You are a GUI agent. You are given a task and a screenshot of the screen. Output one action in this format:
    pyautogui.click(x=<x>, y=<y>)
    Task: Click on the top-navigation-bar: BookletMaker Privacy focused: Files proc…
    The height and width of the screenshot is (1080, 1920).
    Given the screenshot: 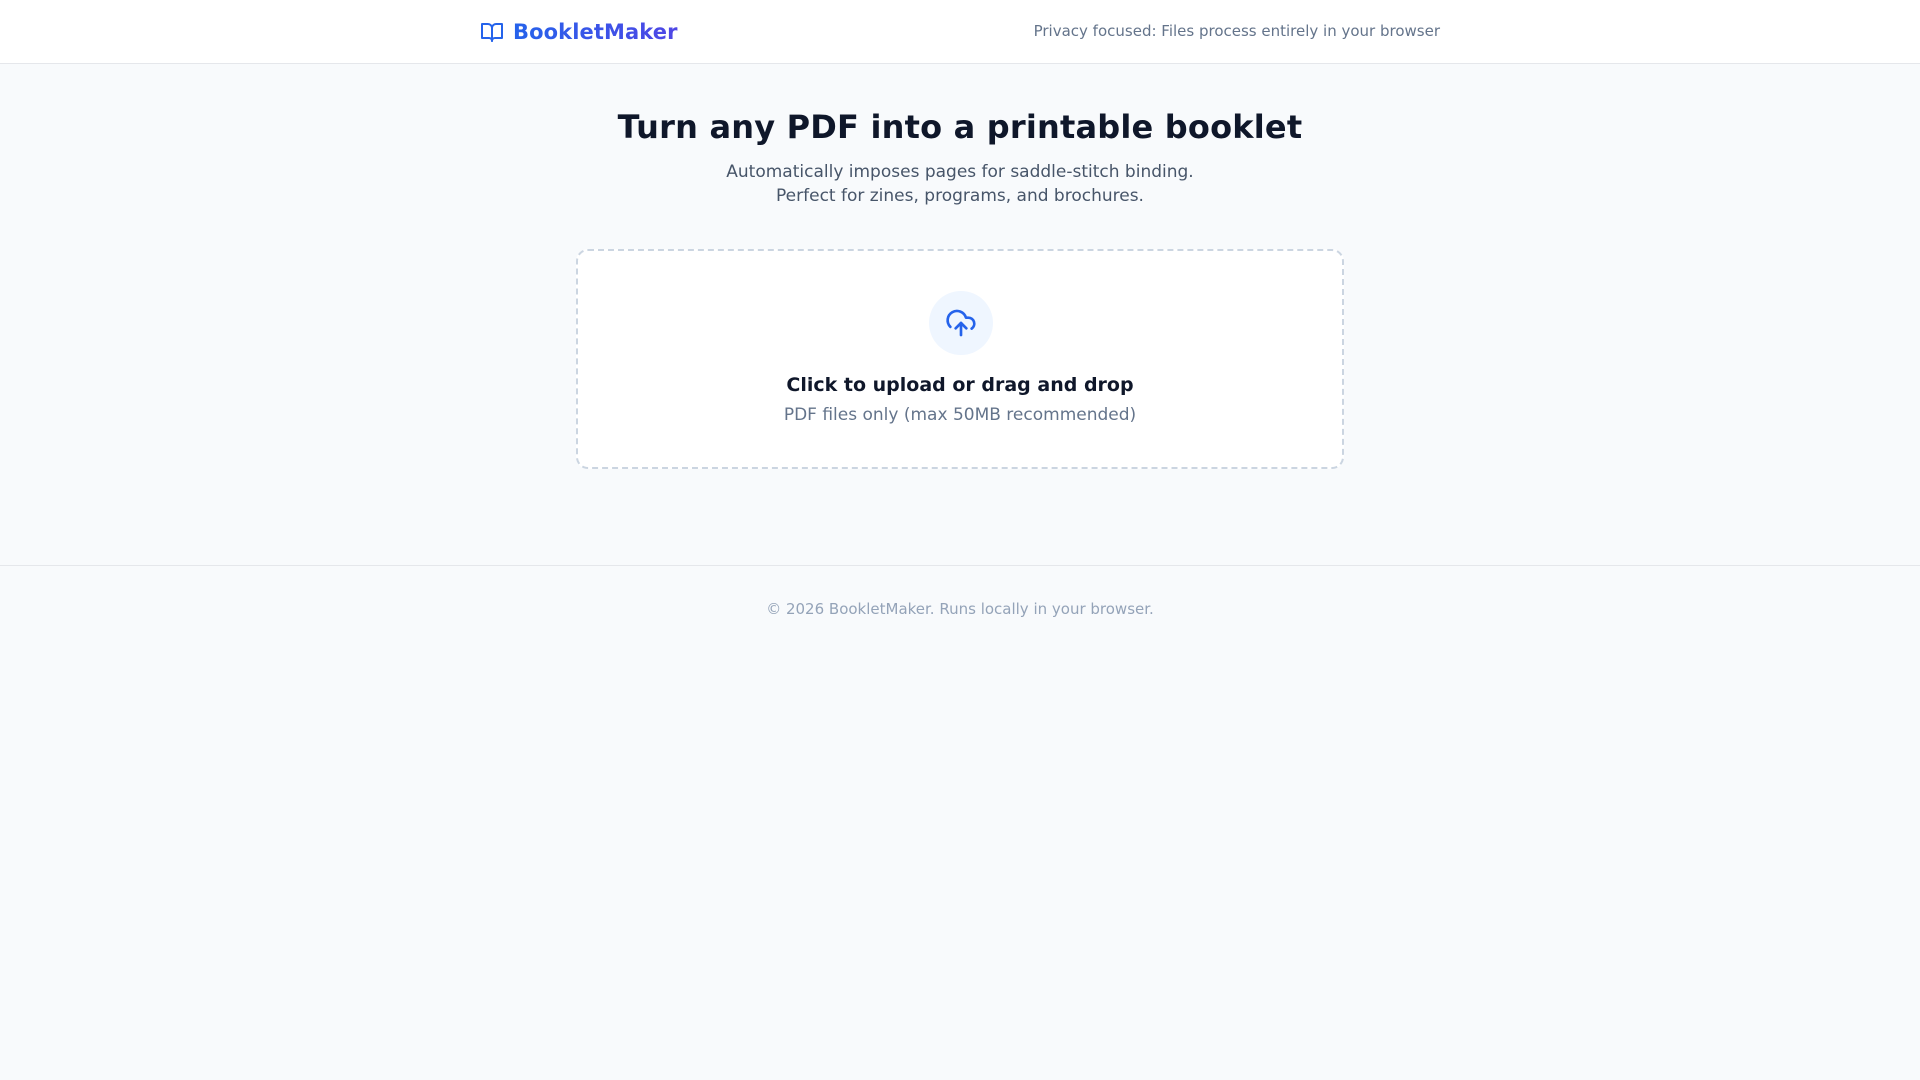 What is the action you would take?
    pyautogui.click(x=960, y=32)
    